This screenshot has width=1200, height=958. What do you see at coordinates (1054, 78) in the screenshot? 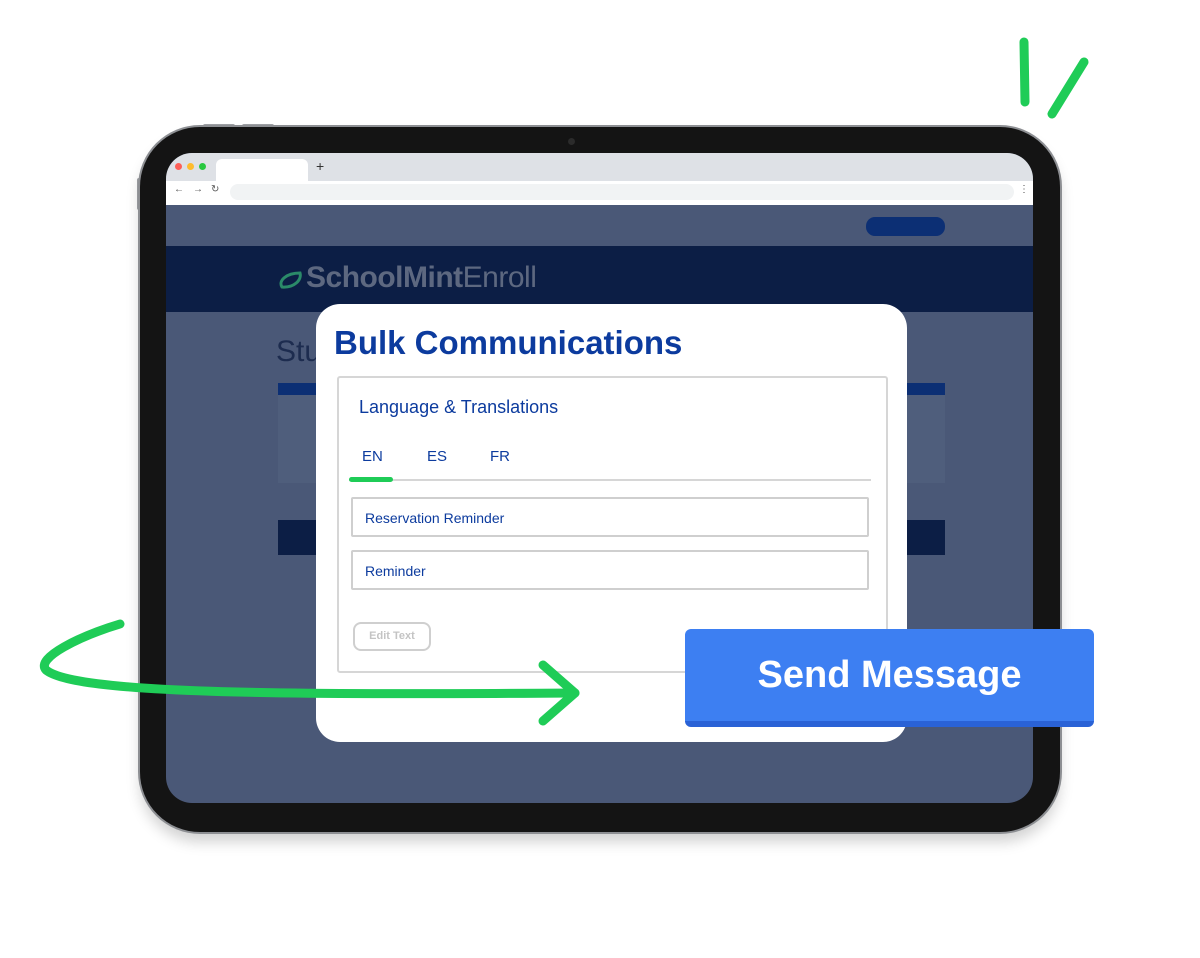
I see `sparkle-lines-icon` at bounding box center [1054, 78].